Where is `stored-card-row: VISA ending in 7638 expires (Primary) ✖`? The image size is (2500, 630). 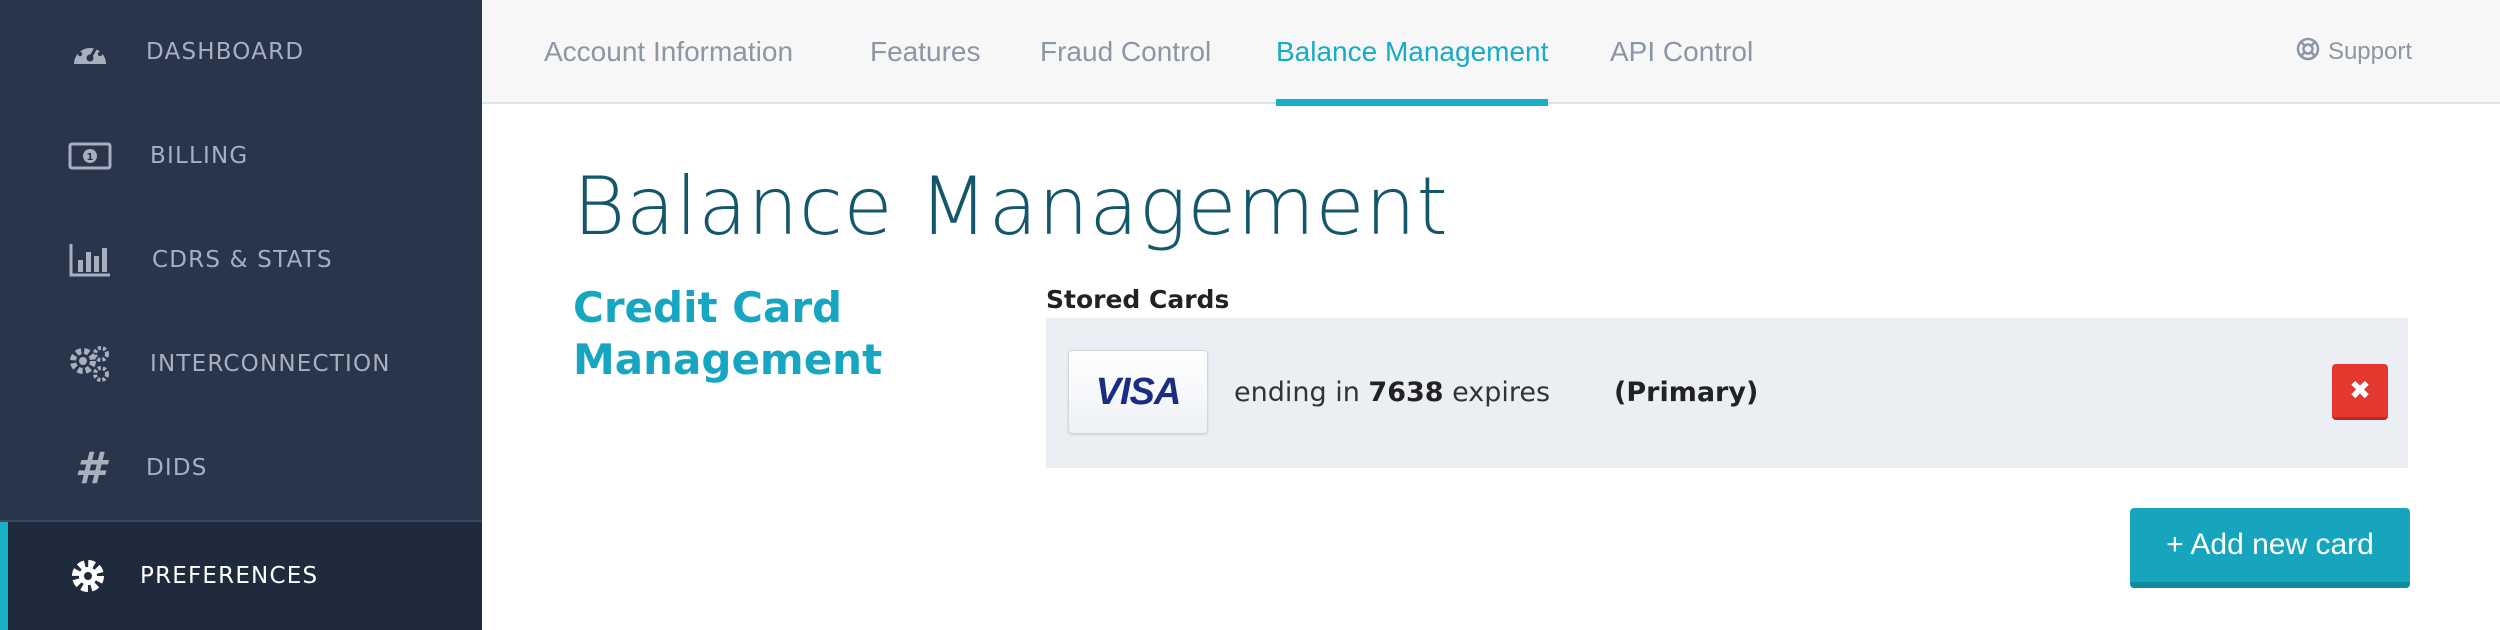
stored-card-row: VISA ending in 7638 expires (Primary) ✖ is located at coordinates (1727, 393).